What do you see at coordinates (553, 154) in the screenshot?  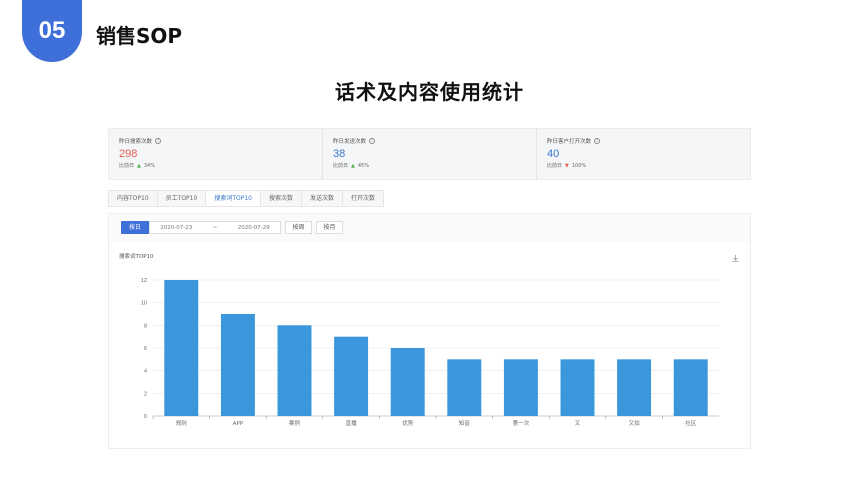 I see `stat-value: 40` at bounding box center [553, 154].